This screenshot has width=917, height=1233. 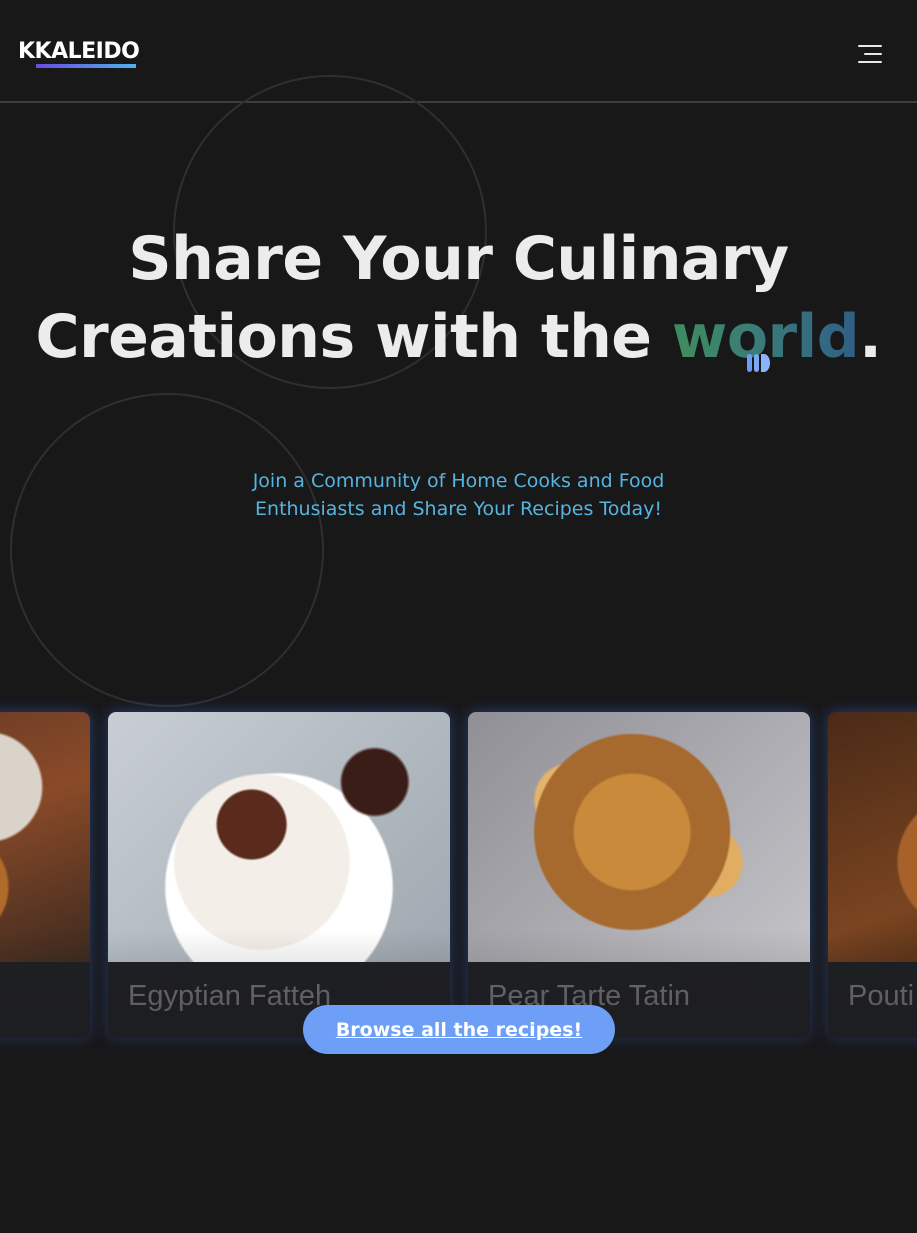 I want to click on recipe-card: Pouti, so click(x=872, y=875).